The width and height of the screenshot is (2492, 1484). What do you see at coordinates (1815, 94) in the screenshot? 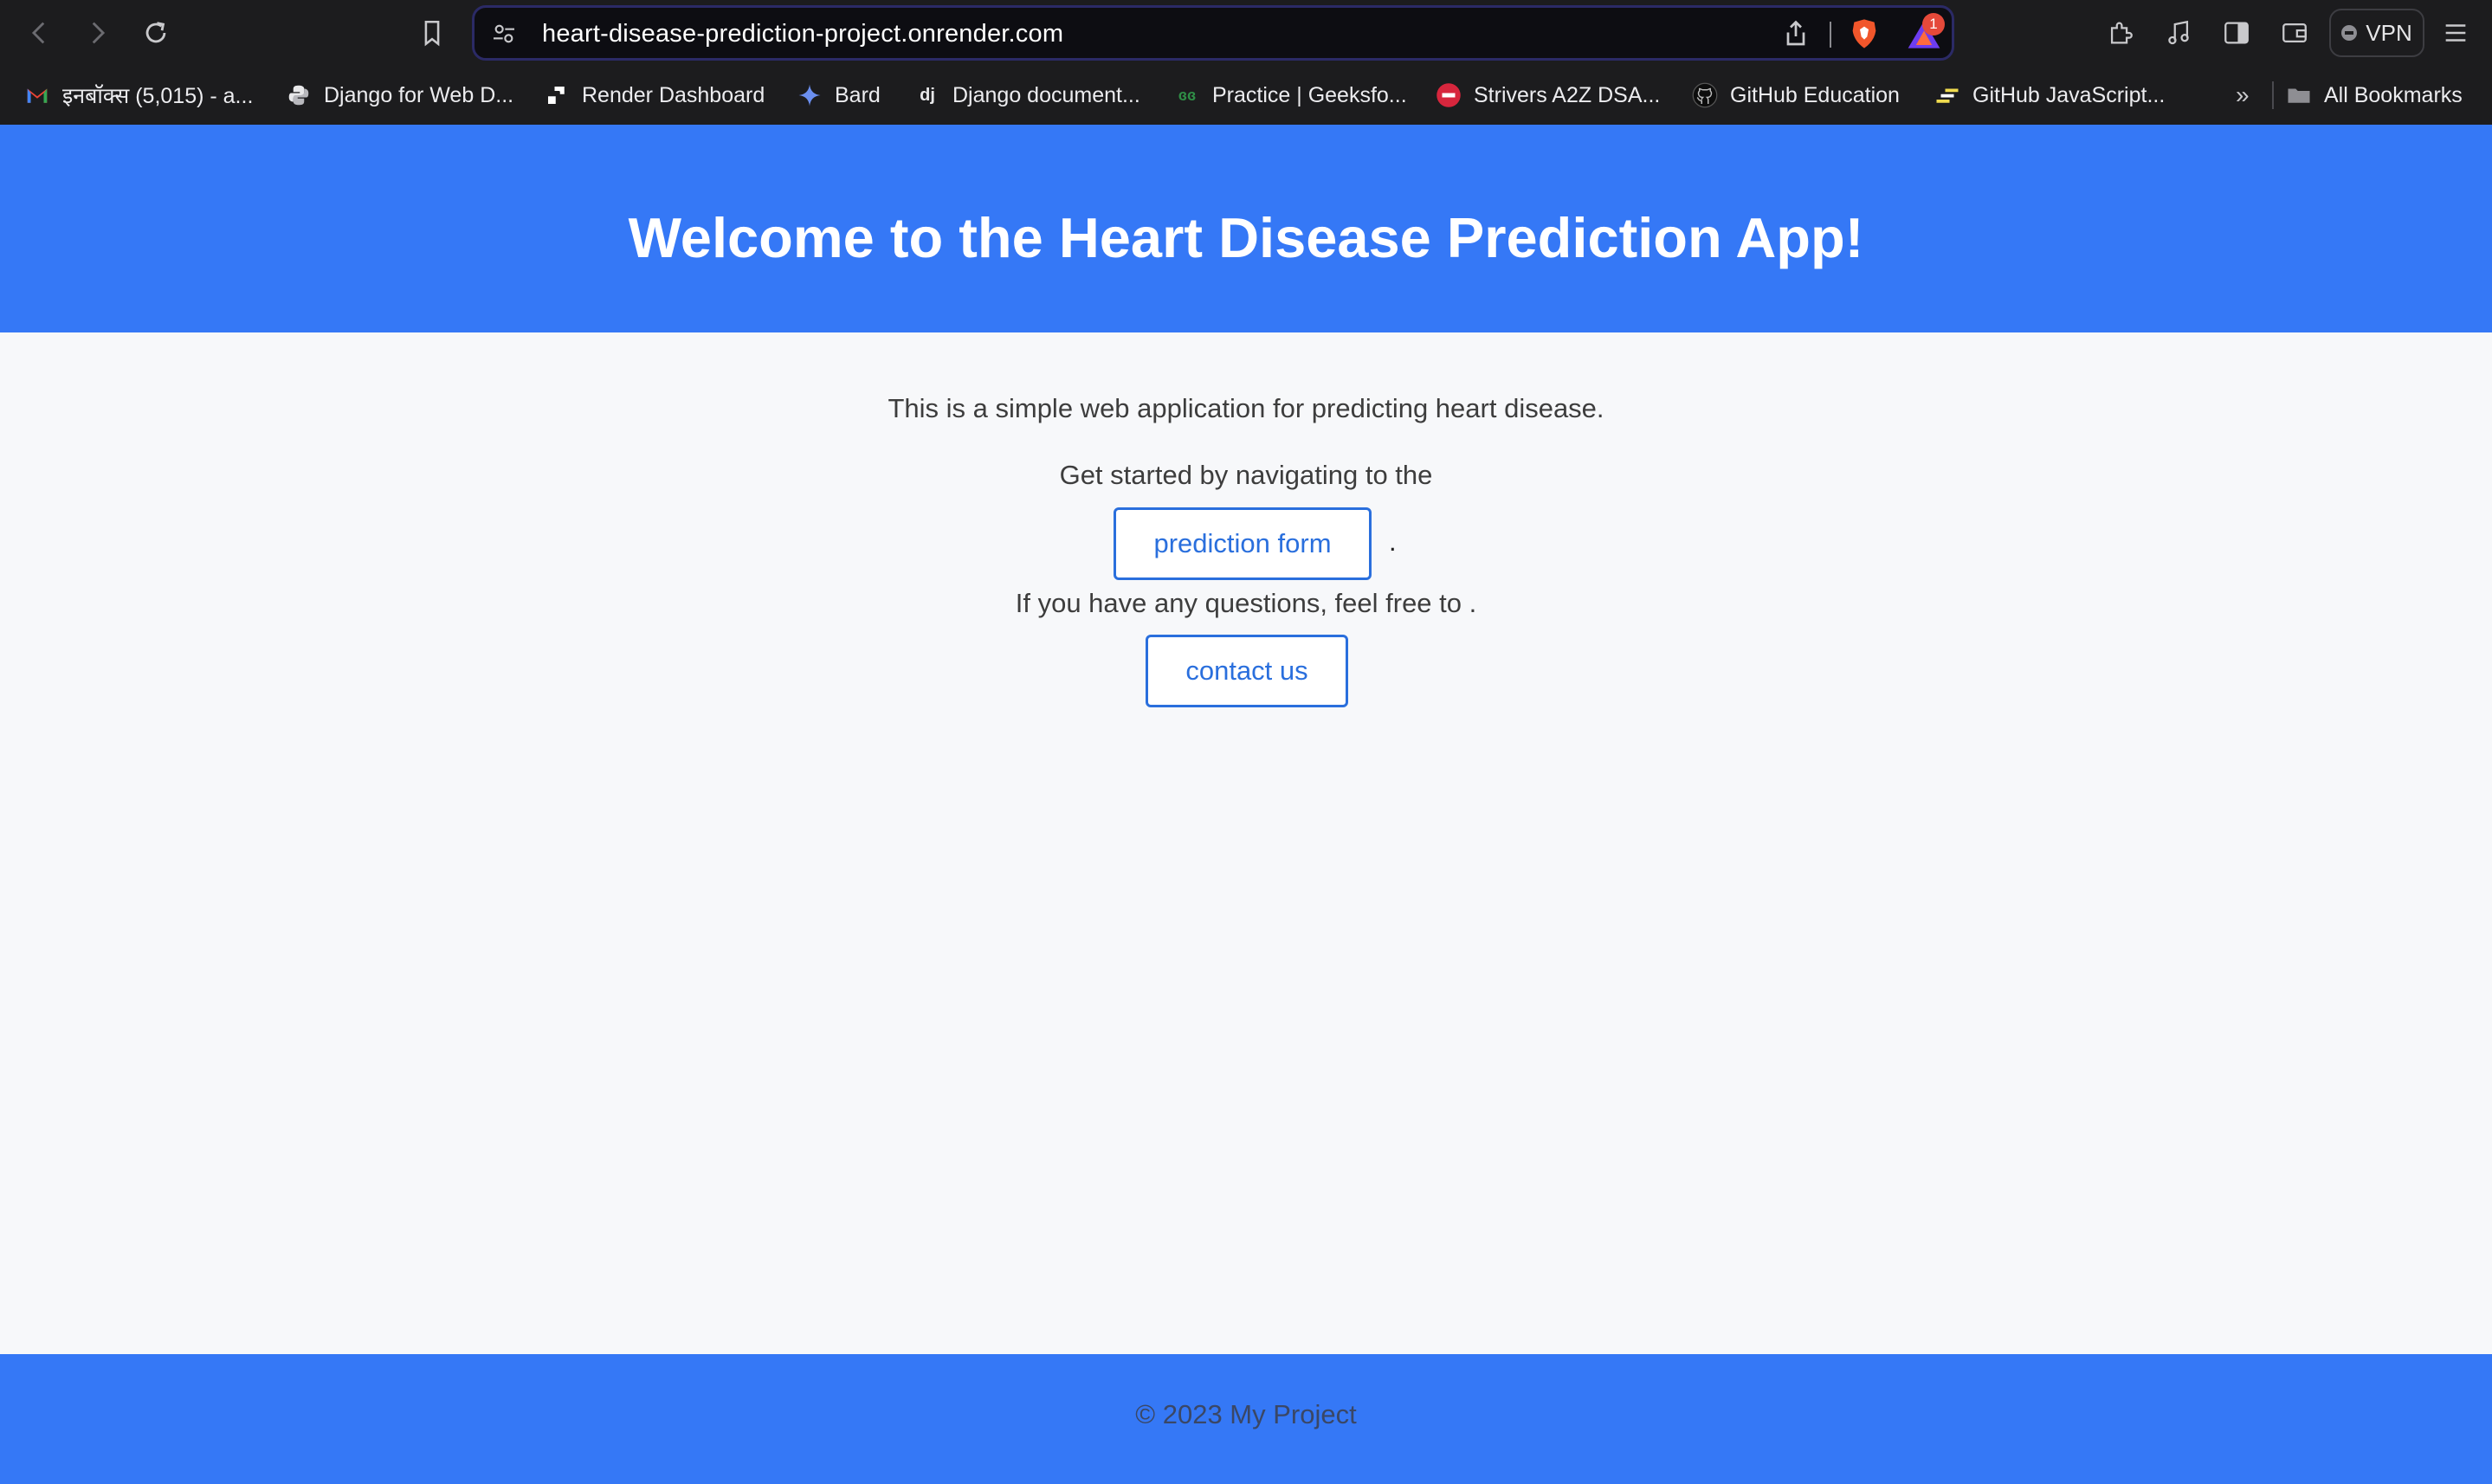
I see `bookmark-label: GitHub Education` at bounding box center [1815, 94].